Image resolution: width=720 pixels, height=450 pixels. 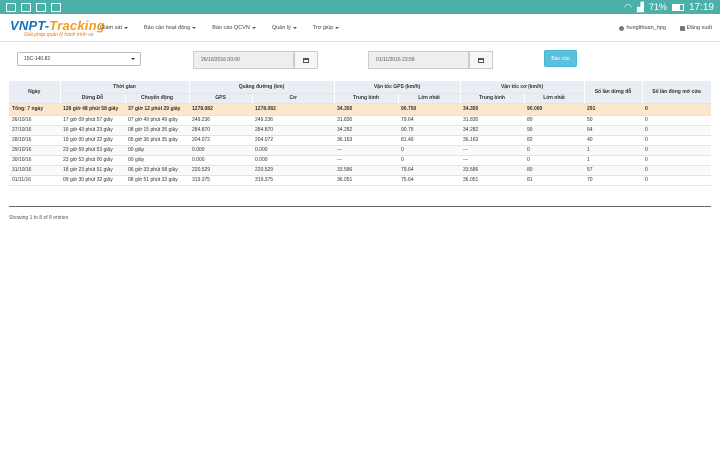 I want to click on col-gps-avg: Trung bình, so click(x=366, y=98).